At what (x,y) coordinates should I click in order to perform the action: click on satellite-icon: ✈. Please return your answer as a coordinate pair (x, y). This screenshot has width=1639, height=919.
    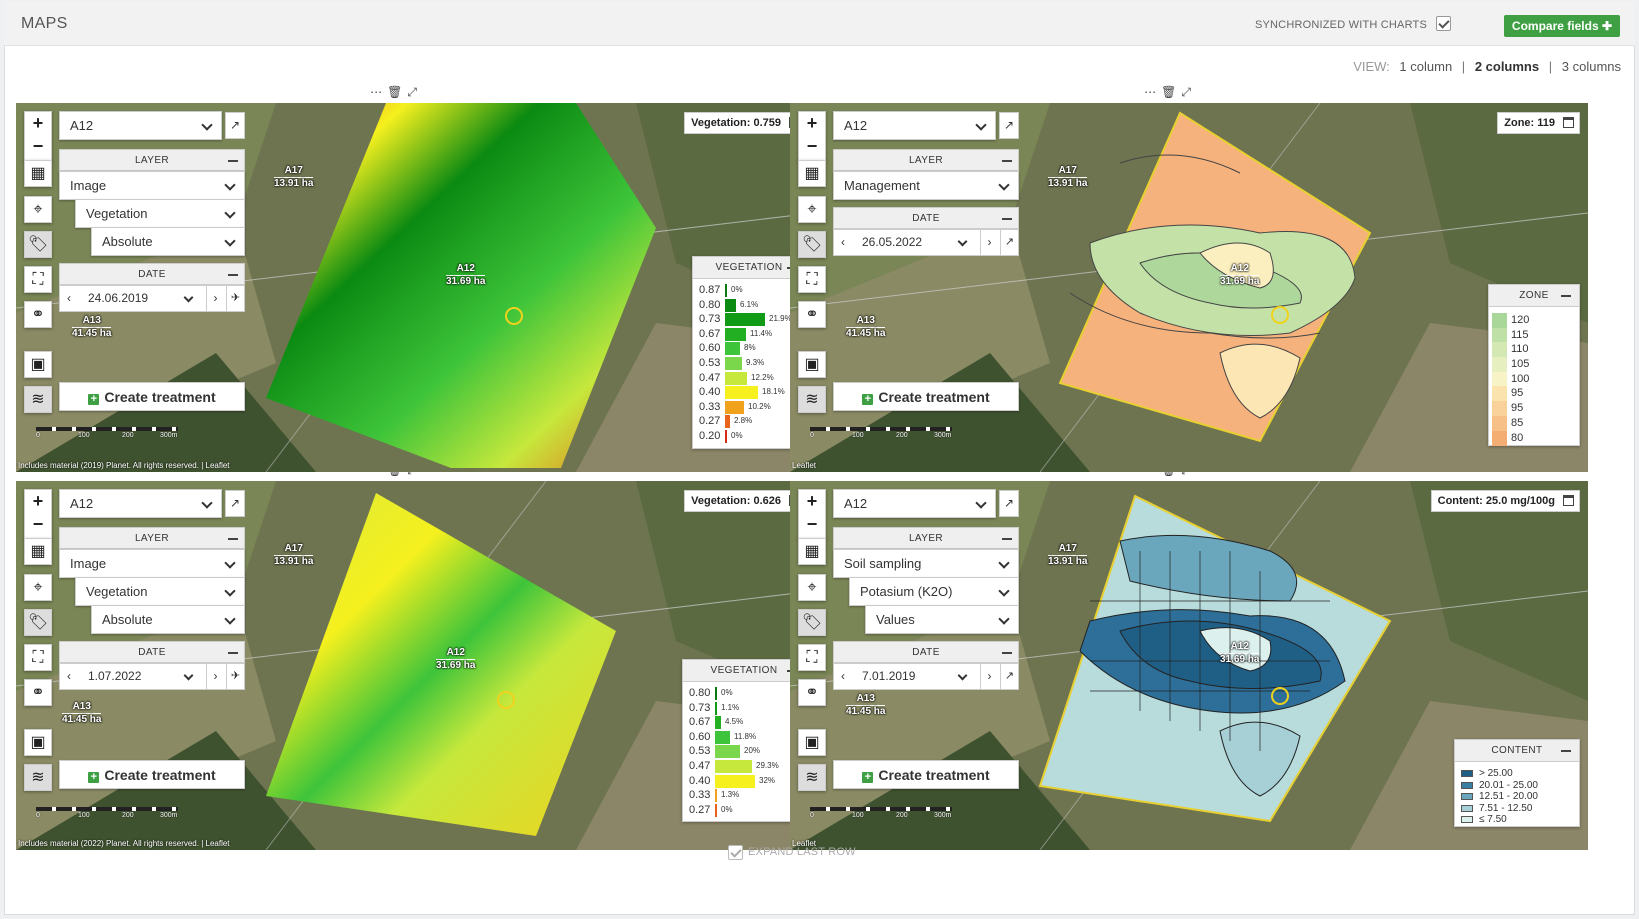
    Looking at the image, I should click on (235, 676).